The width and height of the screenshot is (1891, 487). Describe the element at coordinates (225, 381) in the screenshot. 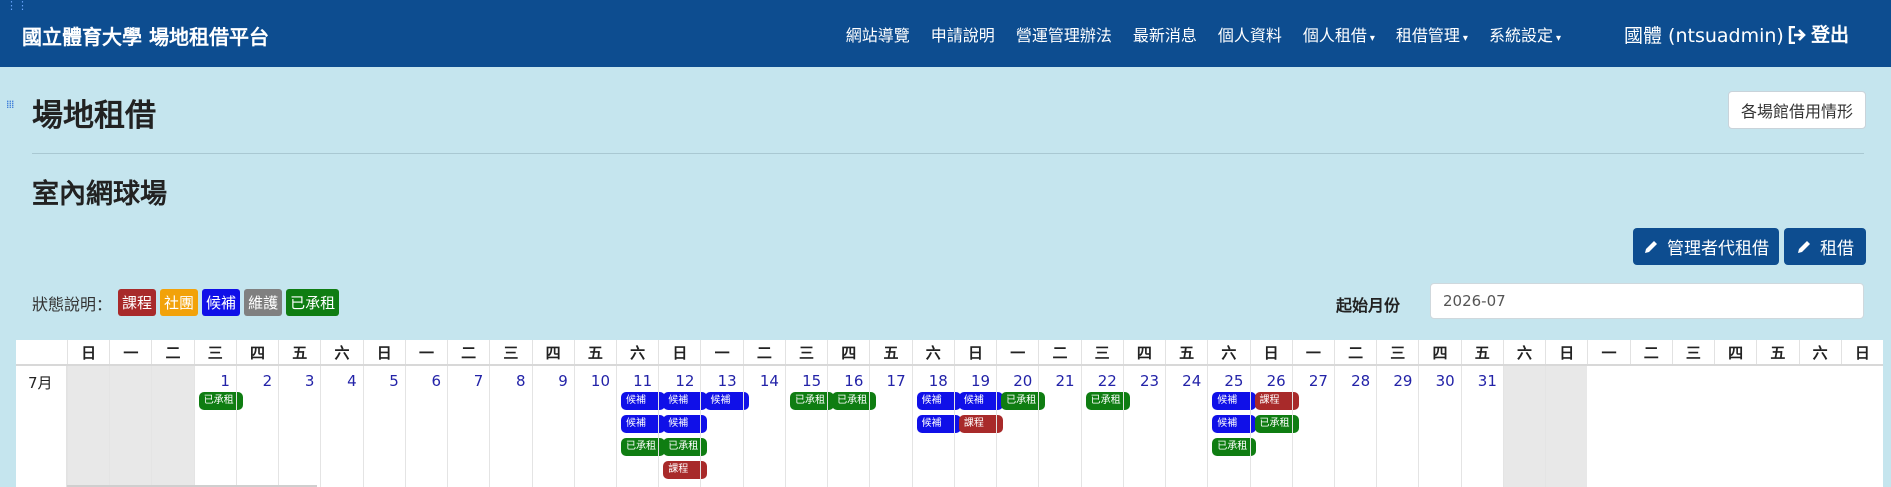

I see `day-number: 1` at that location.